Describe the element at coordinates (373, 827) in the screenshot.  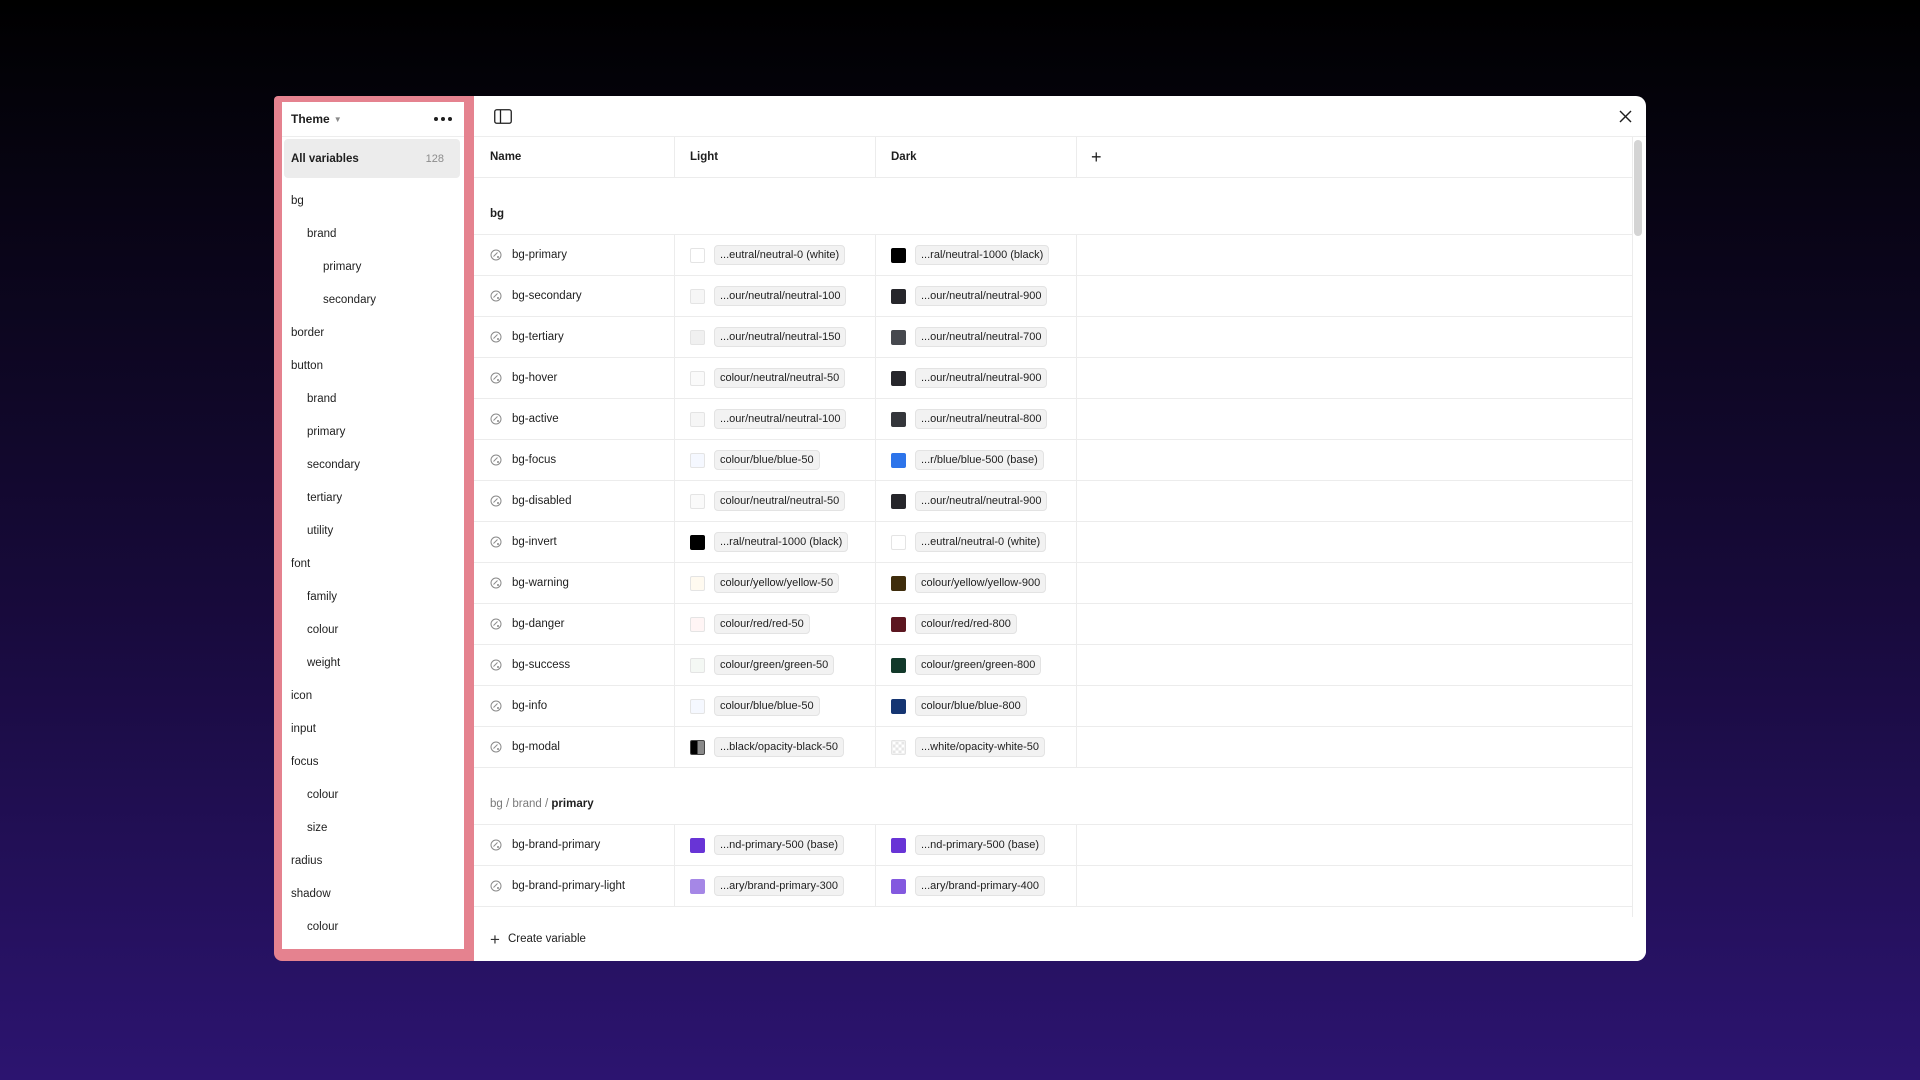
I see `sidebar-item: size` at that location.